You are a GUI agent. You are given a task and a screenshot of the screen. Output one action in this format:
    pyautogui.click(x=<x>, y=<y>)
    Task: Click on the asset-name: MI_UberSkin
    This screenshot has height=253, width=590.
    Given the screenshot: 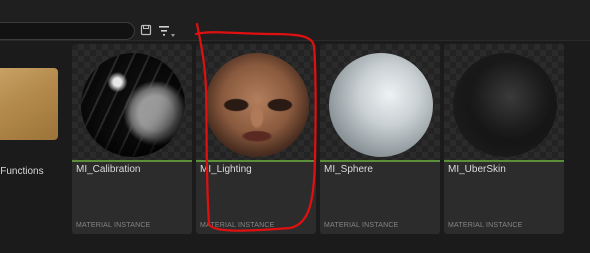 What is the action you would take?
    pyautogui.click(x=477, y=169)
    